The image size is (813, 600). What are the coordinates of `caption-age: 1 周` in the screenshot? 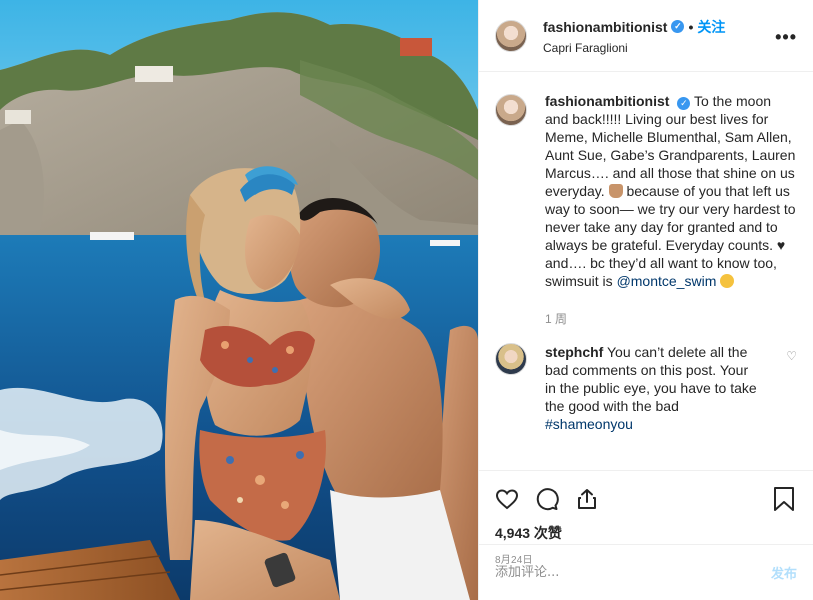 It's located at (556, 319).